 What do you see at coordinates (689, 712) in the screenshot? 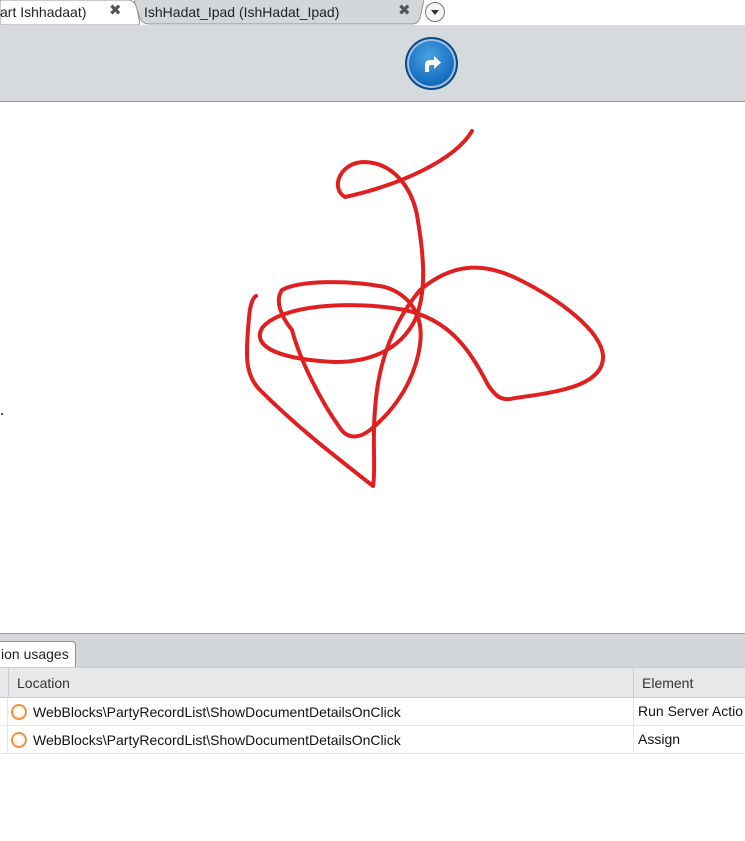
I see `element-cell: Run Server Actio` at bounding box center [689, 712].